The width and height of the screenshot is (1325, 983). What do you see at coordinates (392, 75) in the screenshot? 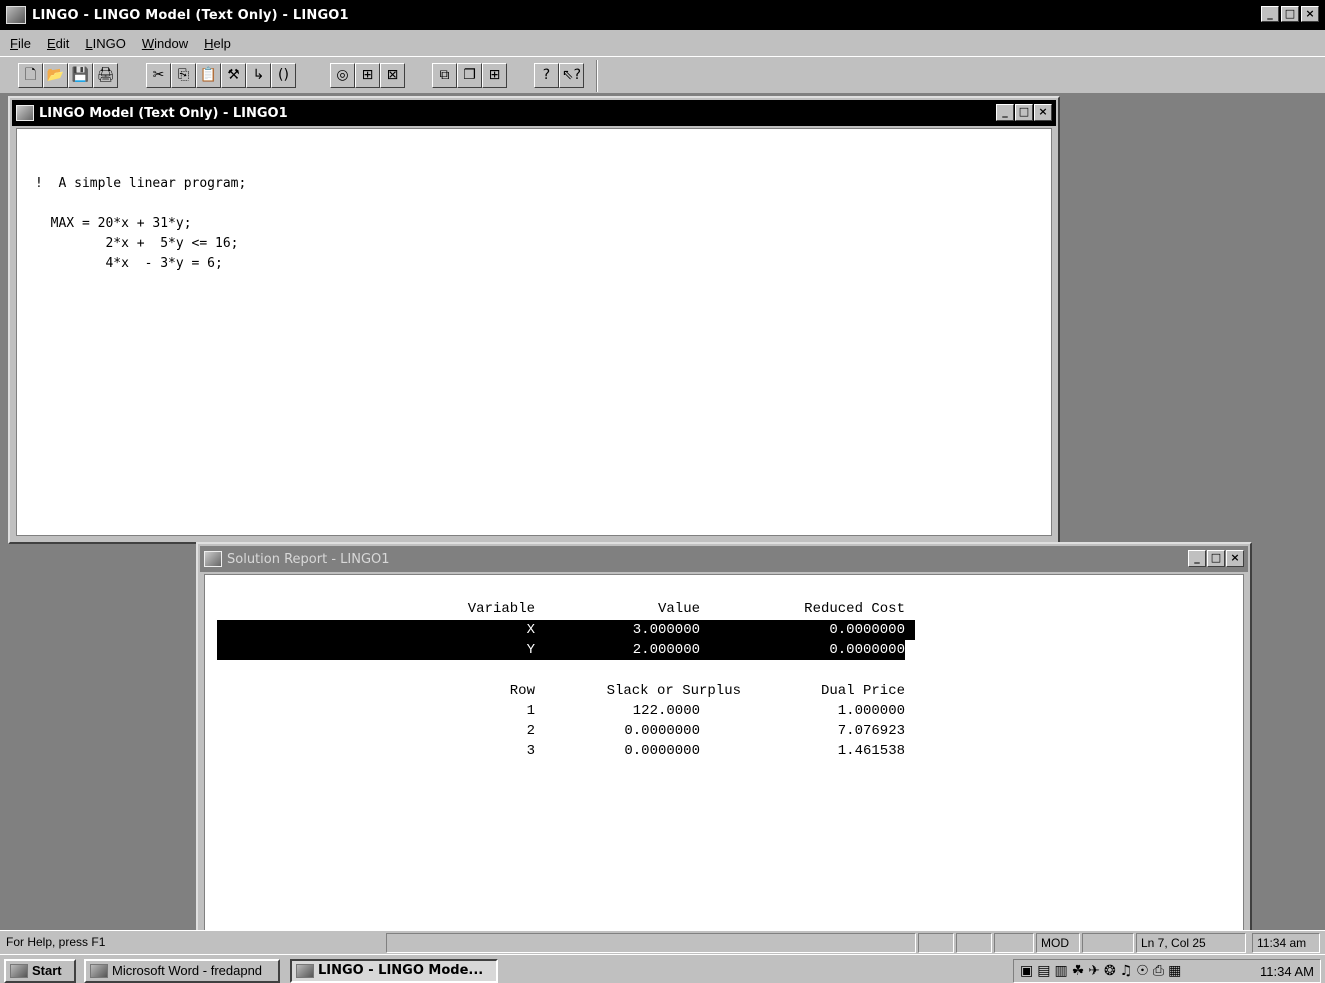
I see `close-all-icon: ⊠` at bounding box center [392, 75].